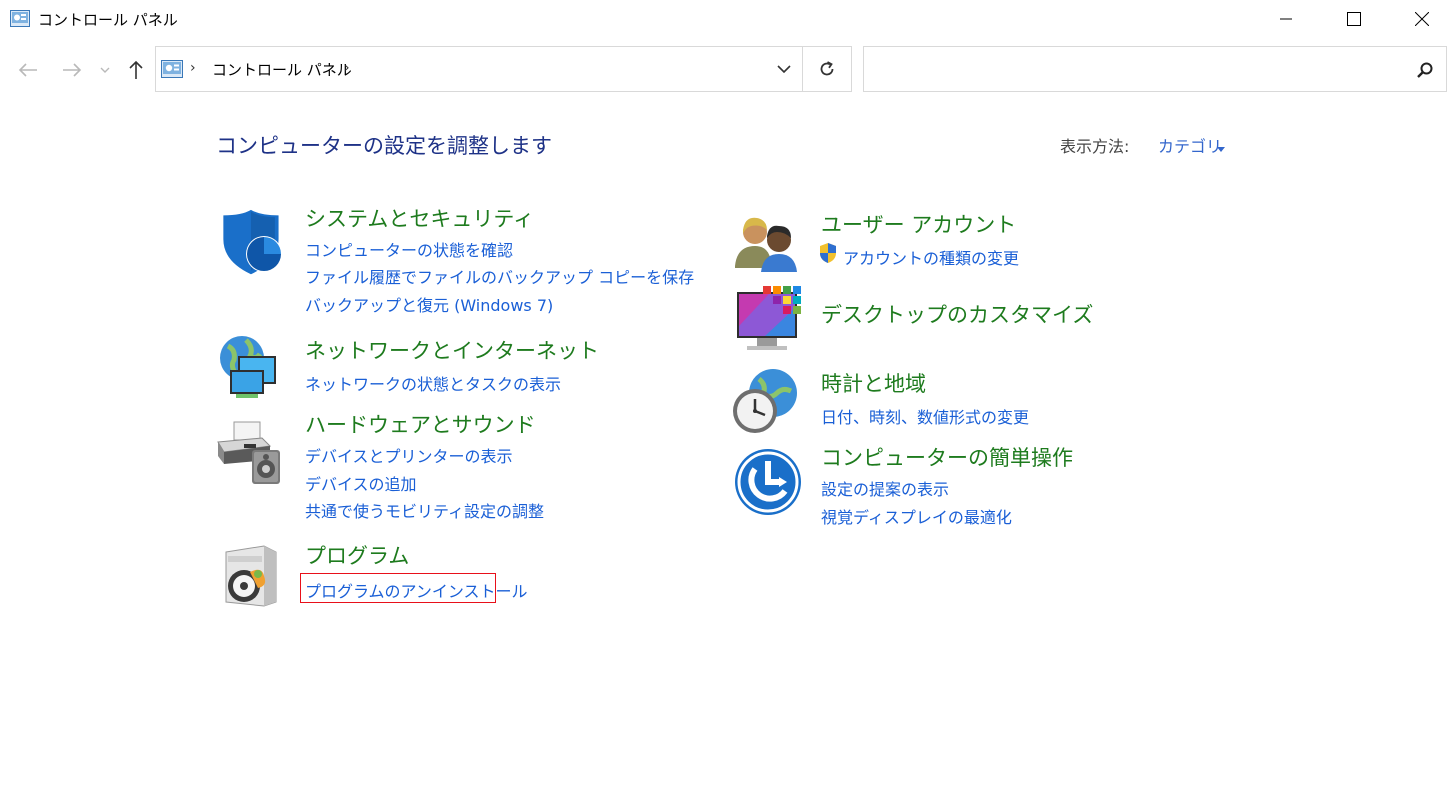 This screenshot has height=797, width=1456. Describe the element at coordinates (957, 314) in the screenshot. I see `category-desktop-customization: デスクトップのカスタマイズ` at that location.